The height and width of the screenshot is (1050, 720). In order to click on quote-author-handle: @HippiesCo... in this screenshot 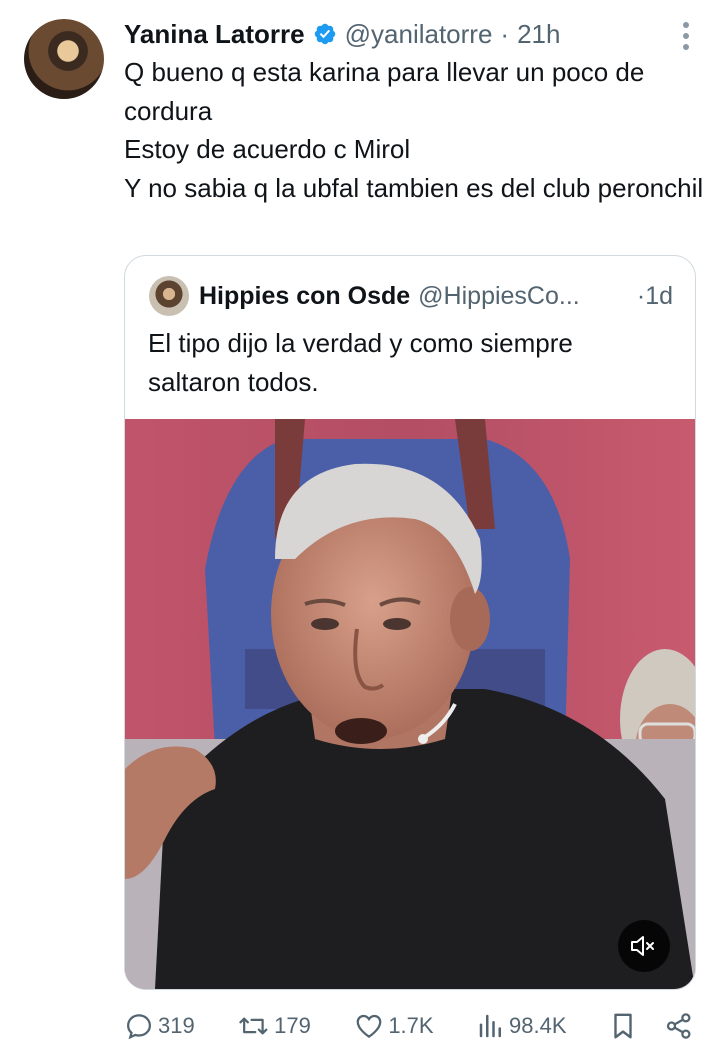, I will do `click(499, 295)`.